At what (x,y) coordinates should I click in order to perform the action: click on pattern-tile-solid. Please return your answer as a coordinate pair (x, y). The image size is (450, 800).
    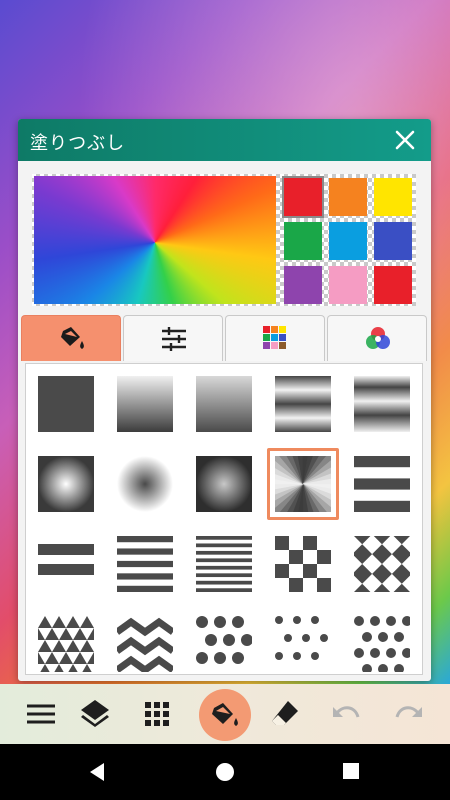
    Looking at the image, I should click on (66, 404).